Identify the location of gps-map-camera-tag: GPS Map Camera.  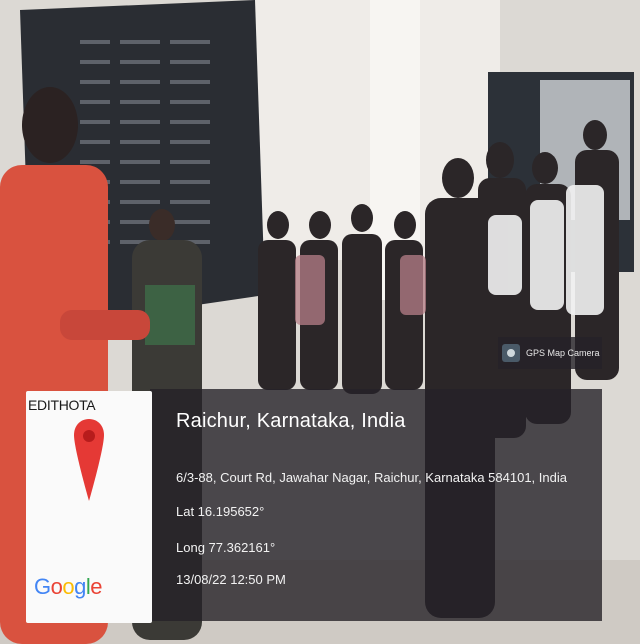
(550, 353).